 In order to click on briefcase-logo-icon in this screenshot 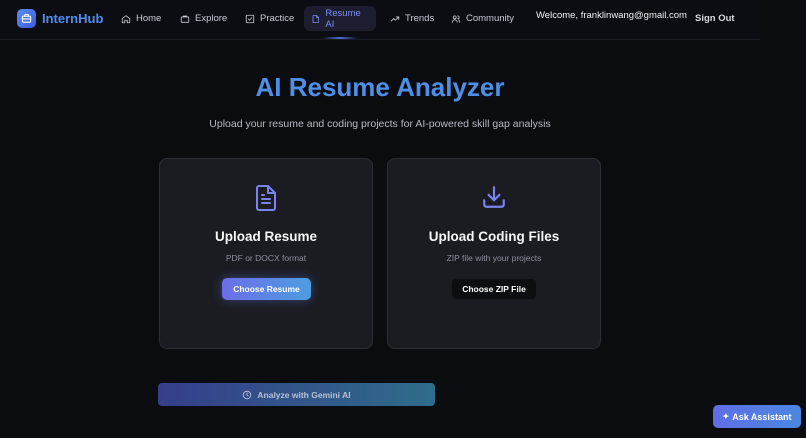, I will do `click(26, 18)`.